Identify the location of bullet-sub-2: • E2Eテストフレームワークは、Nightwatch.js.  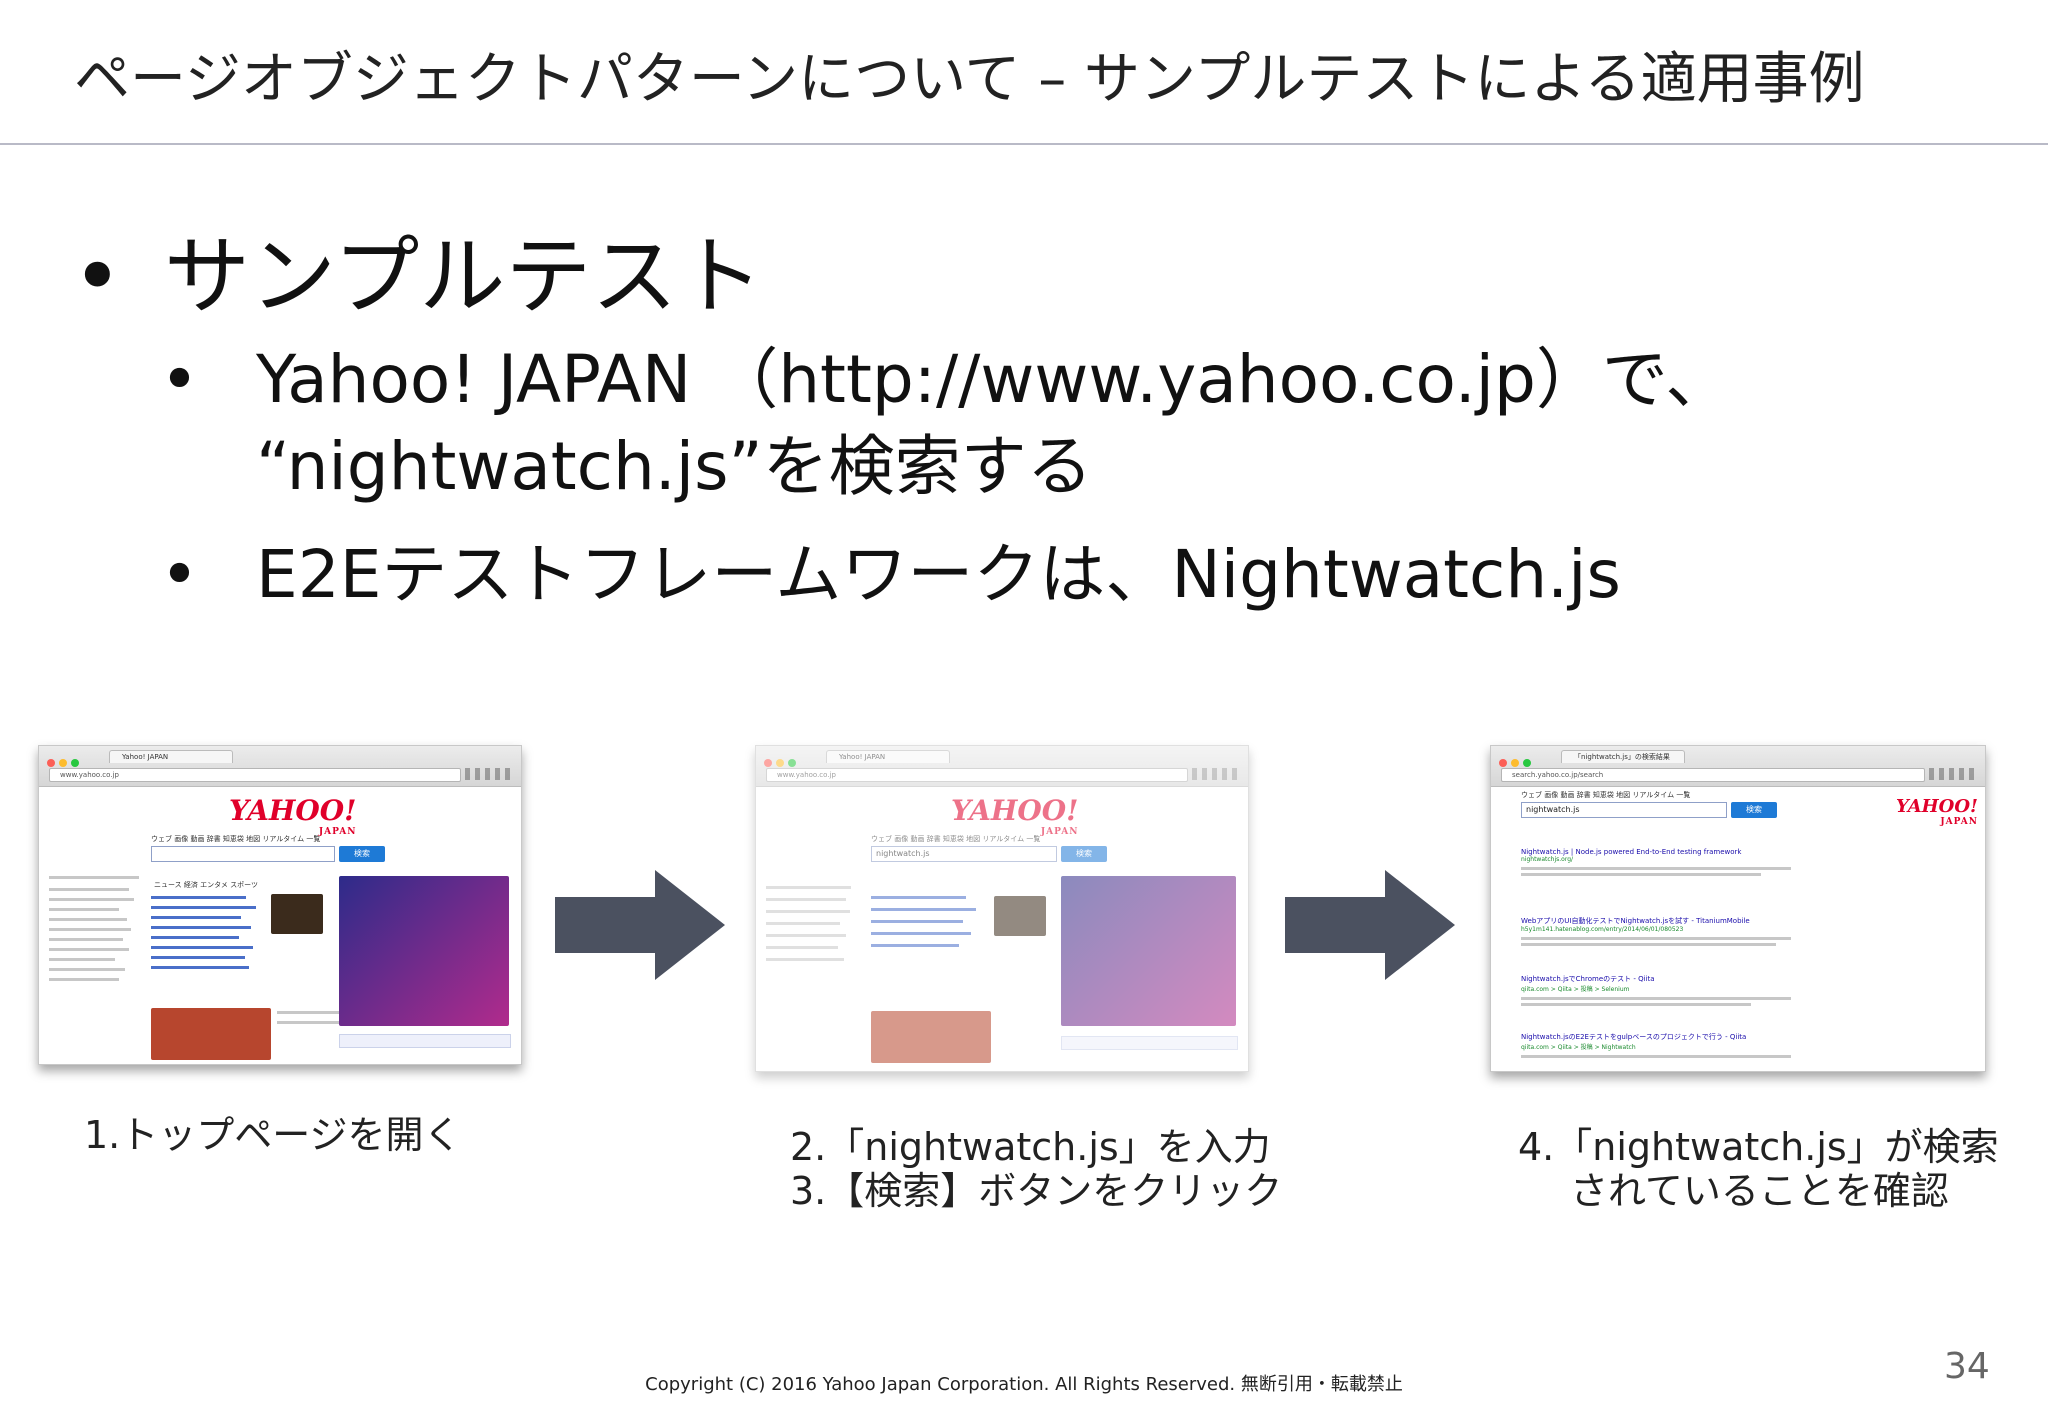
(890, 575).